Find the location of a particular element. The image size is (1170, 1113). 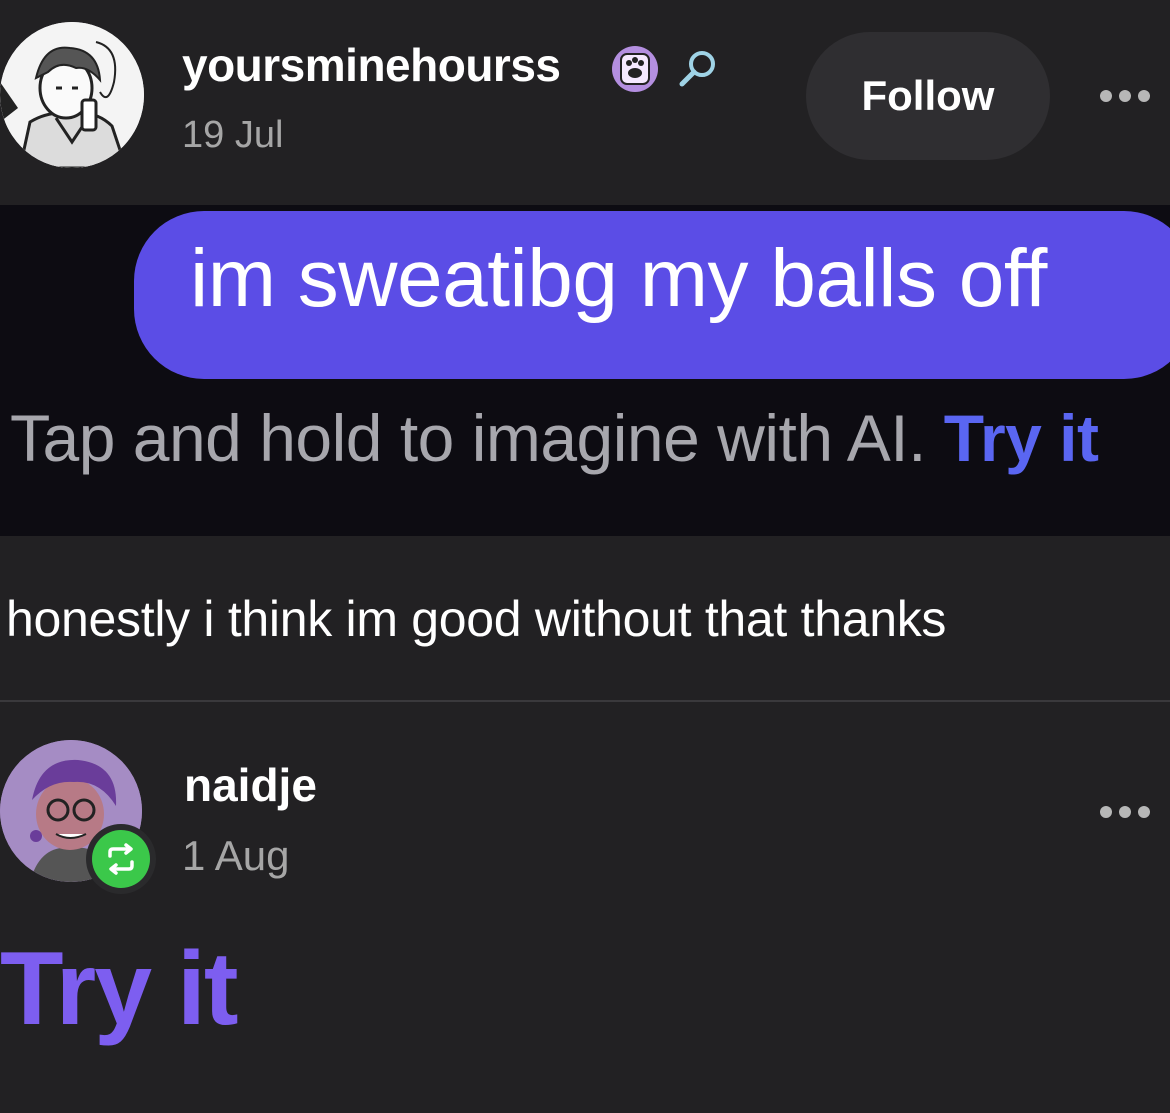

ai-hint-link: Try it is located at coordinates (1021, 438).